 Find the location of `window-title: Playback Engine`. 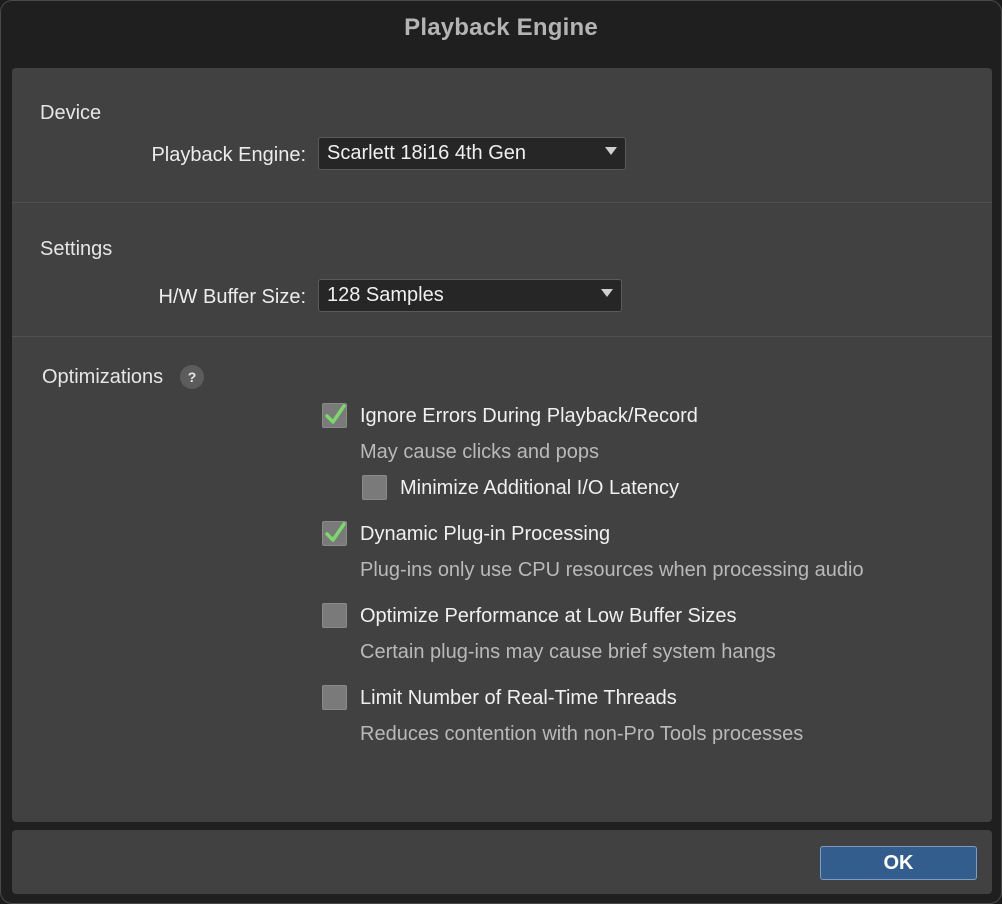

window-title: Playback Engine is located at coordinates (501, 27).